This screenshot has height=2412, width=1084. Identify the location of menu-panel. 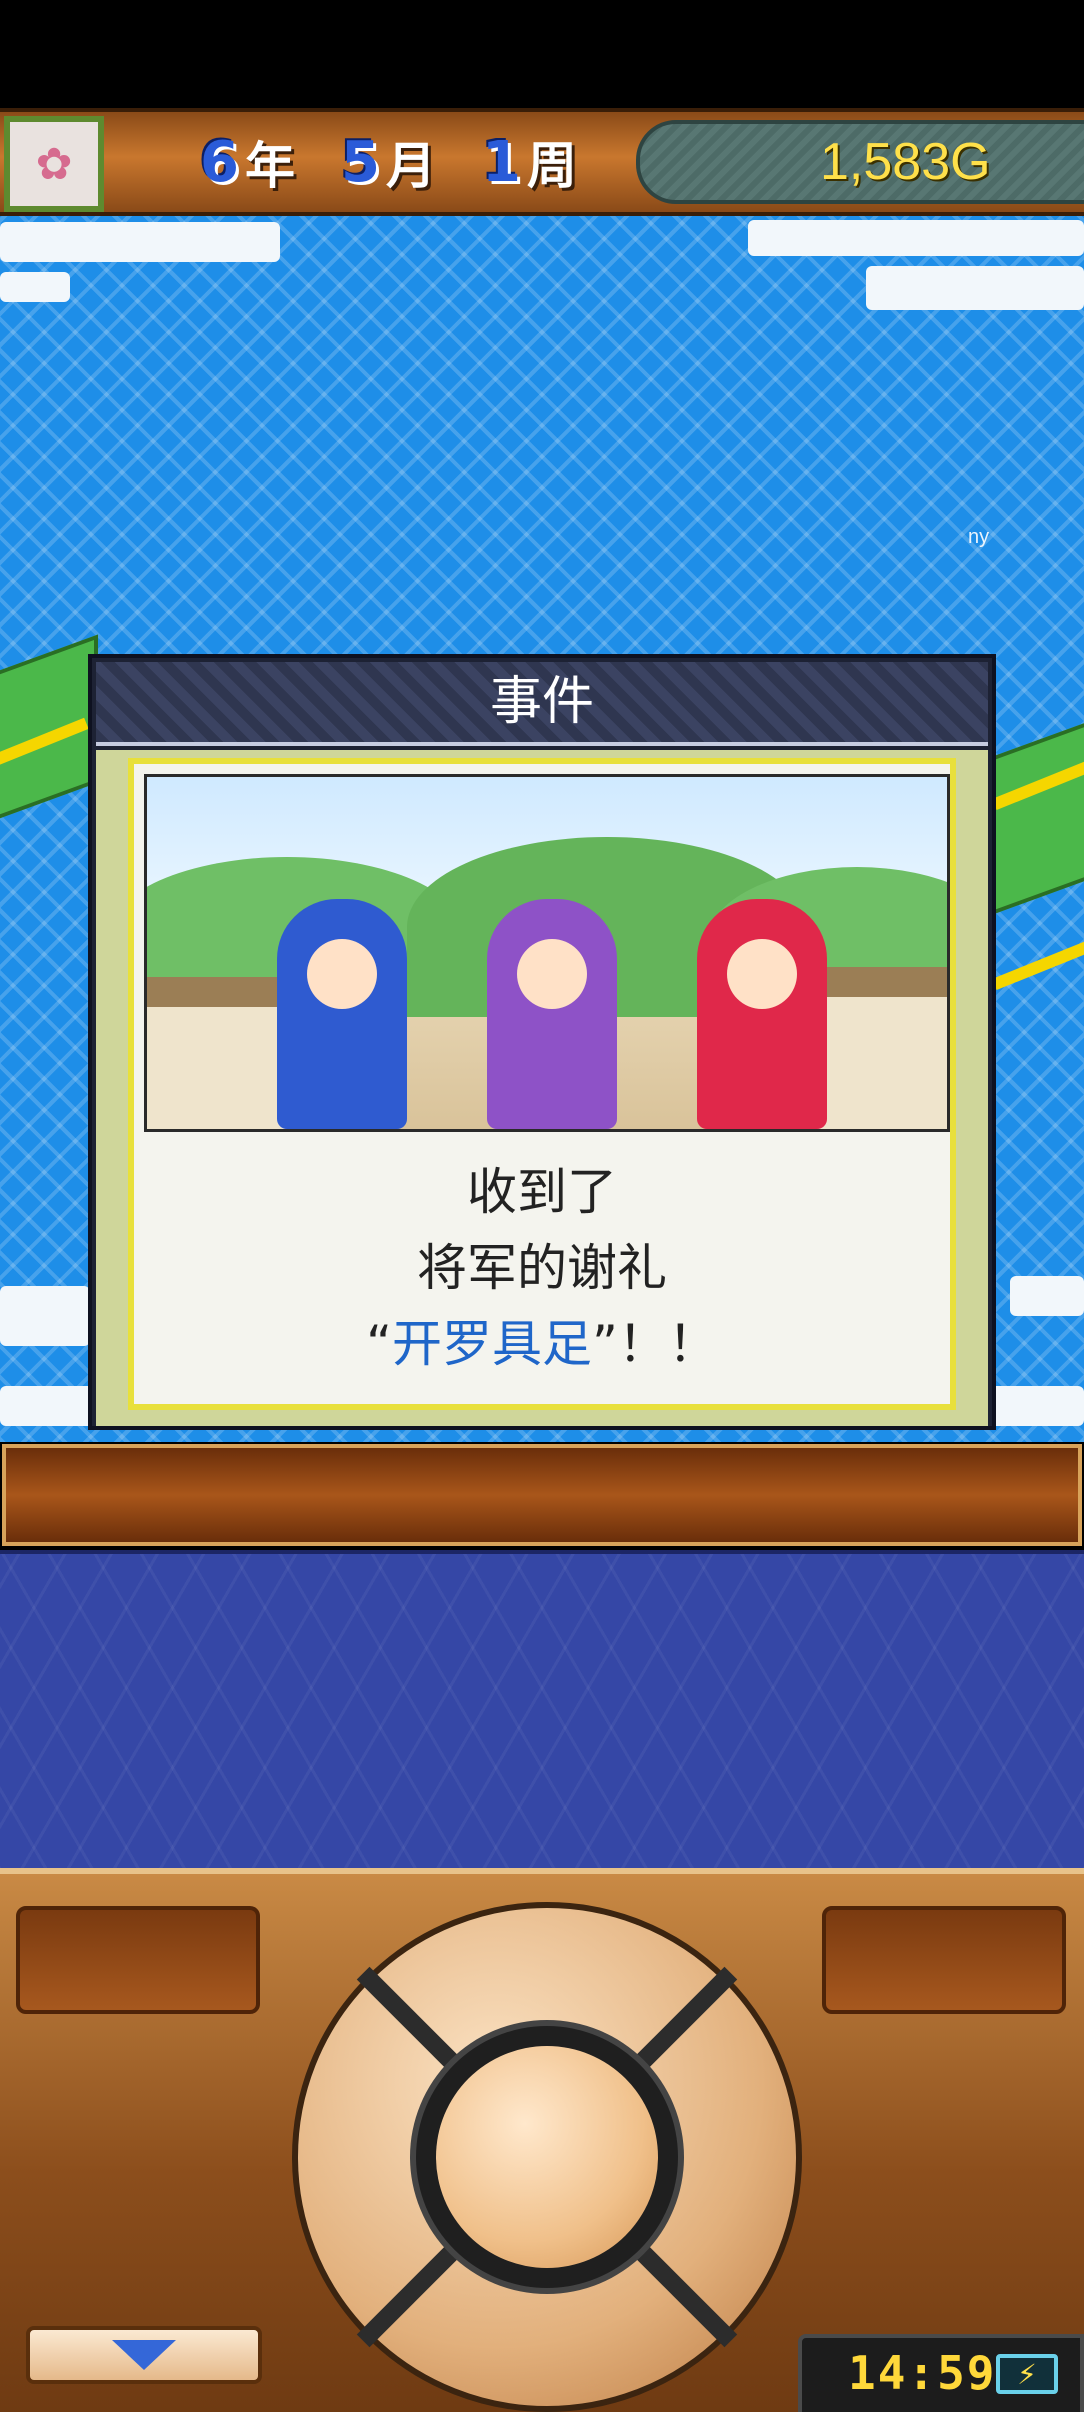
(542, 1711).